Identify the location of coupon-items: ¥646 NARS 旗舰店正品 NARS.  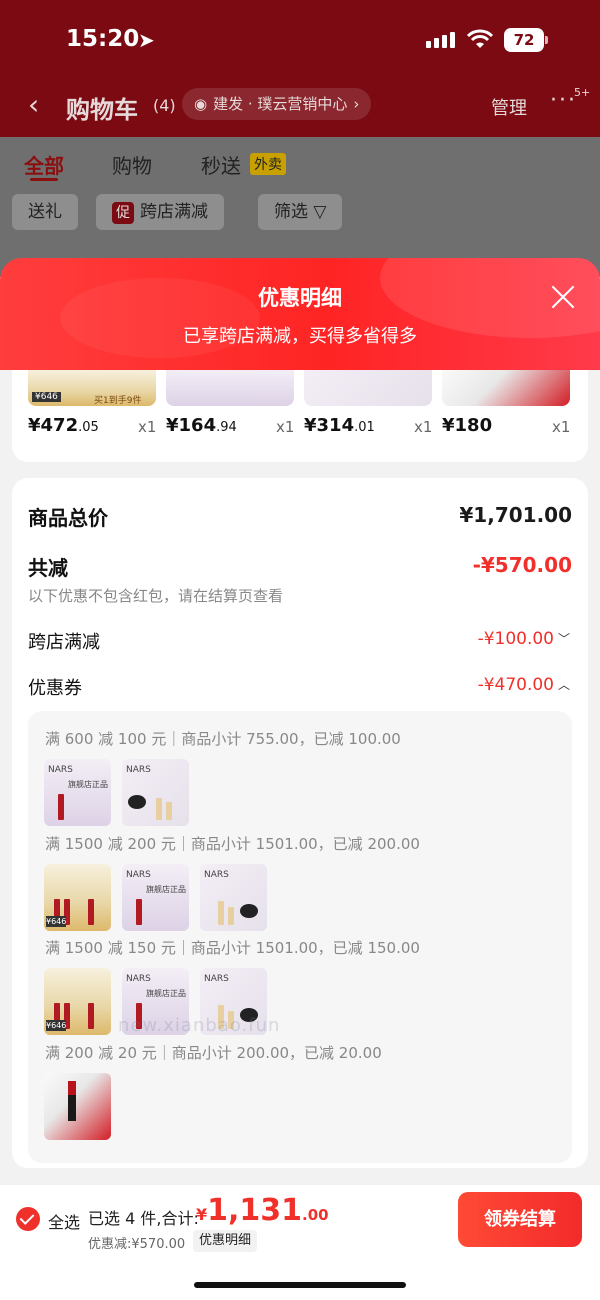
(155, 897).